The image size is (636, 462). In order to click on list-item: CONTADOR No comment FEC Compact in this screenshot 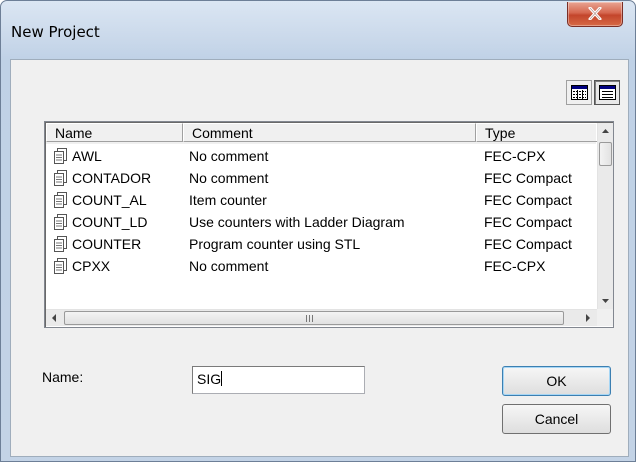, I will do `click(321, 178)`.